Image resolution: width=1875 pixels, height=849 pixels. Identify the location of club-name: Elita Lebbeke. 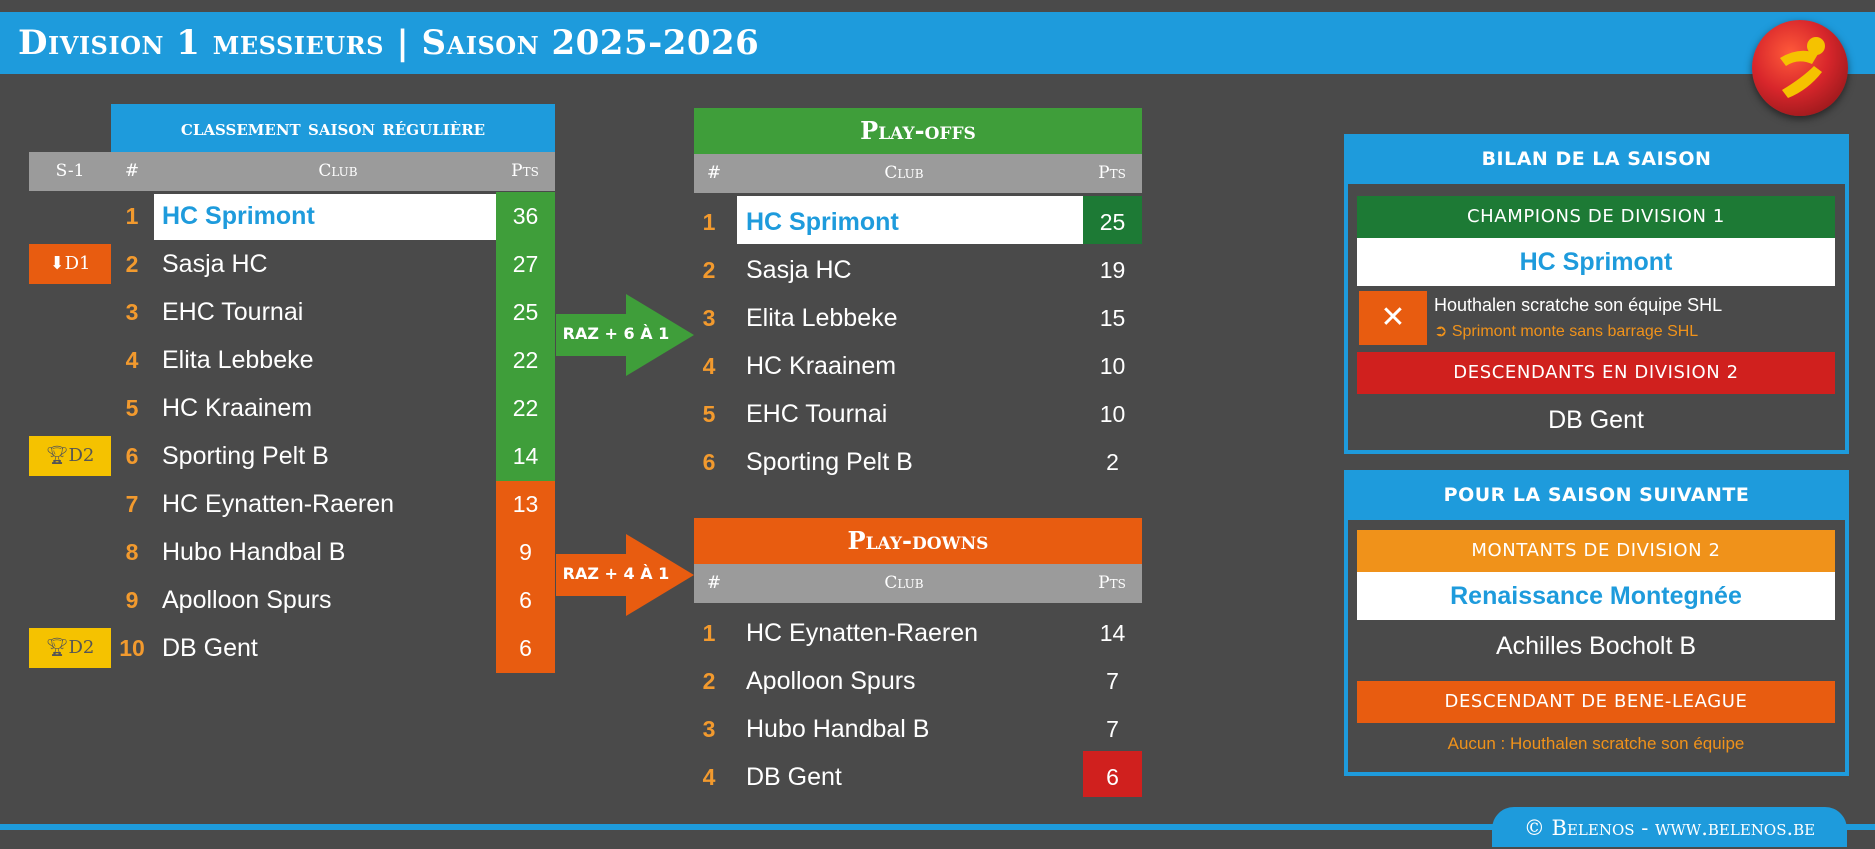
(238, 360).